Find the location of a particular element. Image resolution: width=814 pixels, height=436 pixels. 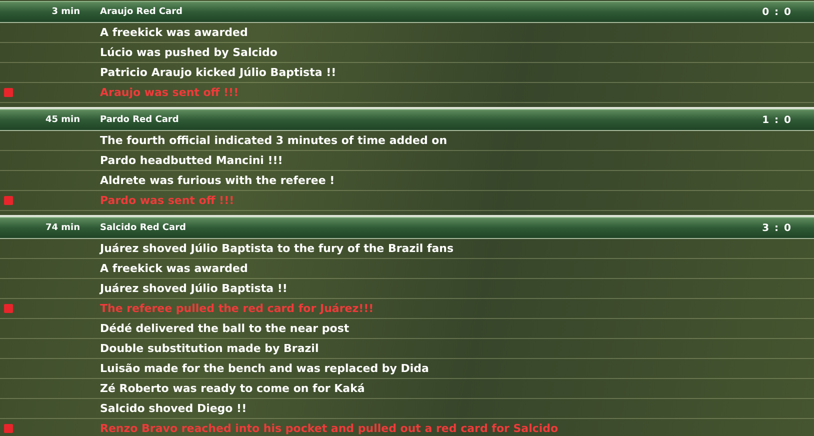

score-label: 3 : 0 is located at coordinates (777, 228).